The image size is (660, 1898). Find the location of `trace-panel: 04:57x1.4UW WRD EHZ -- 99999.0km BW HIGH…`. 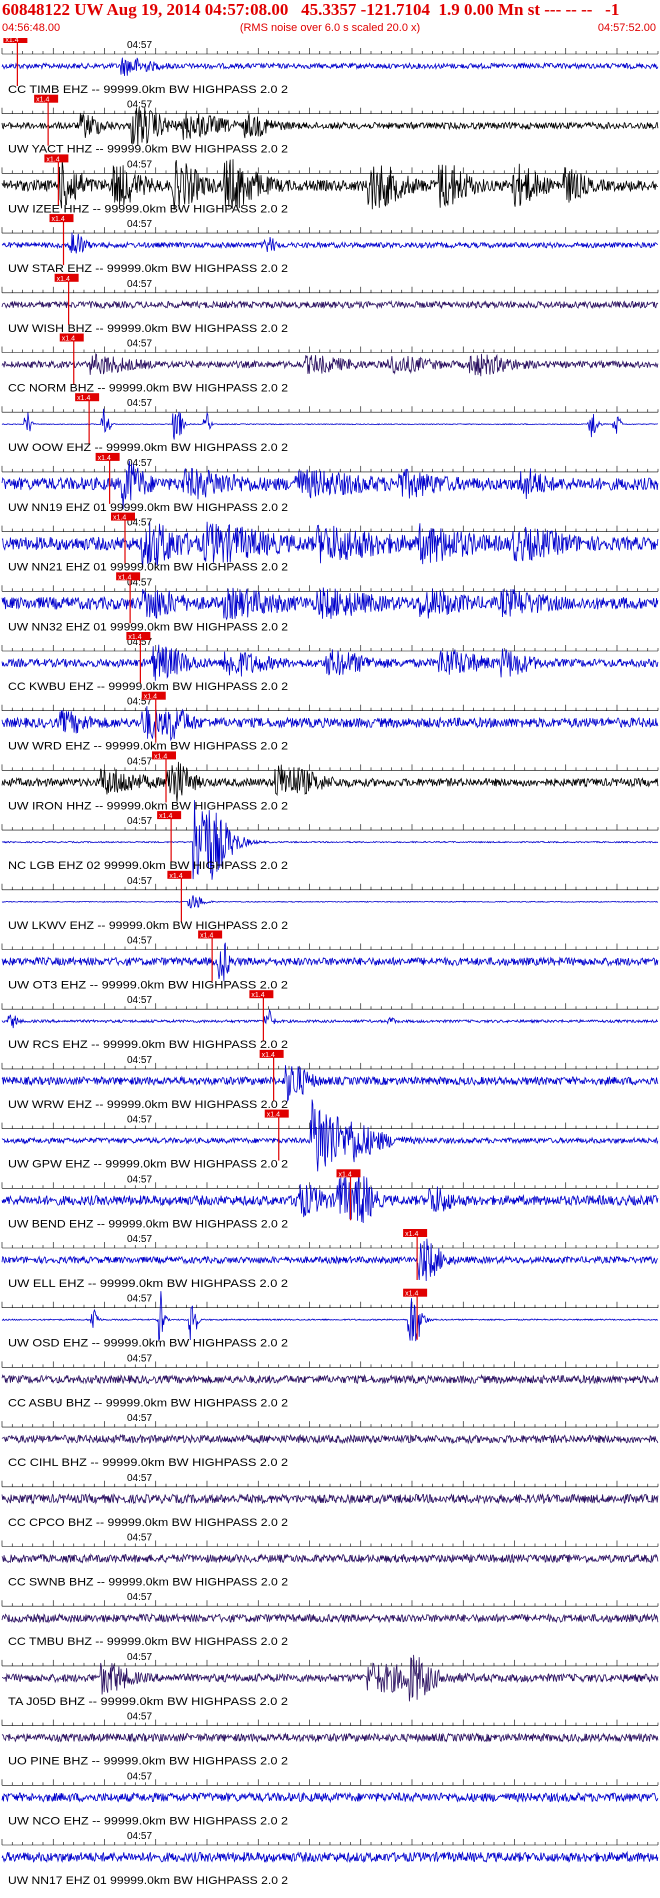

trace-panel: 04:57x1.4UW WRD EHZ -- 99999.0km BW HIGH… is located at coordinates (330, 722).